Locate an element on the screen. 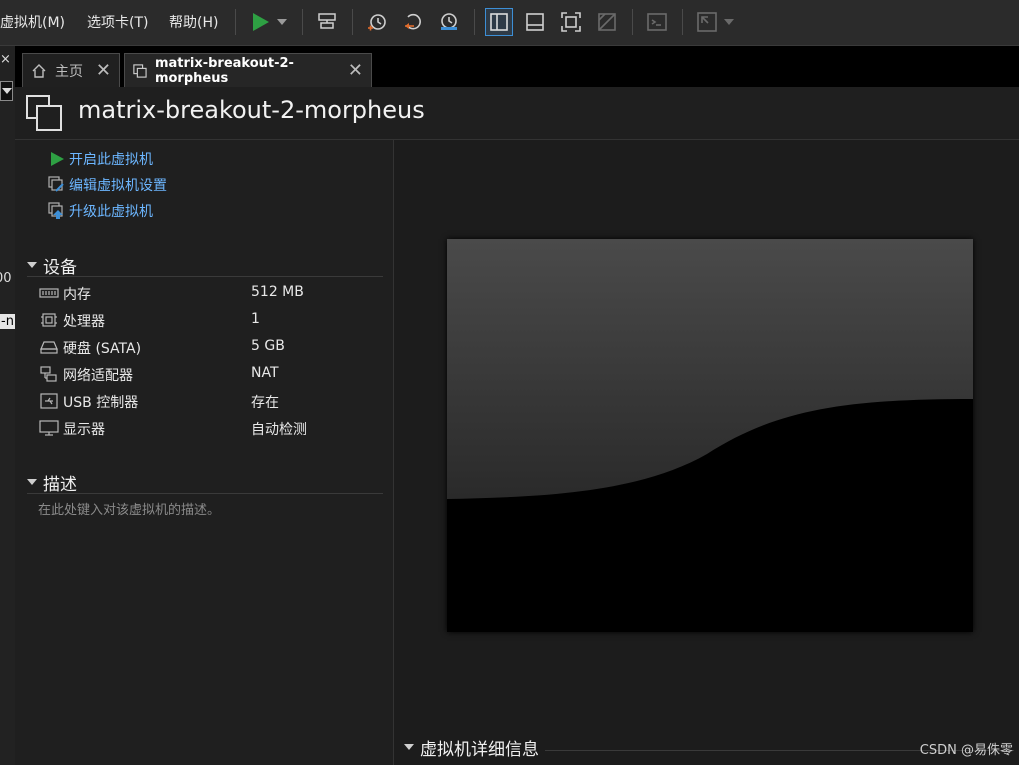 This screenshot has width=1019, height=765. play-icon is located at coordinates (260, 22).